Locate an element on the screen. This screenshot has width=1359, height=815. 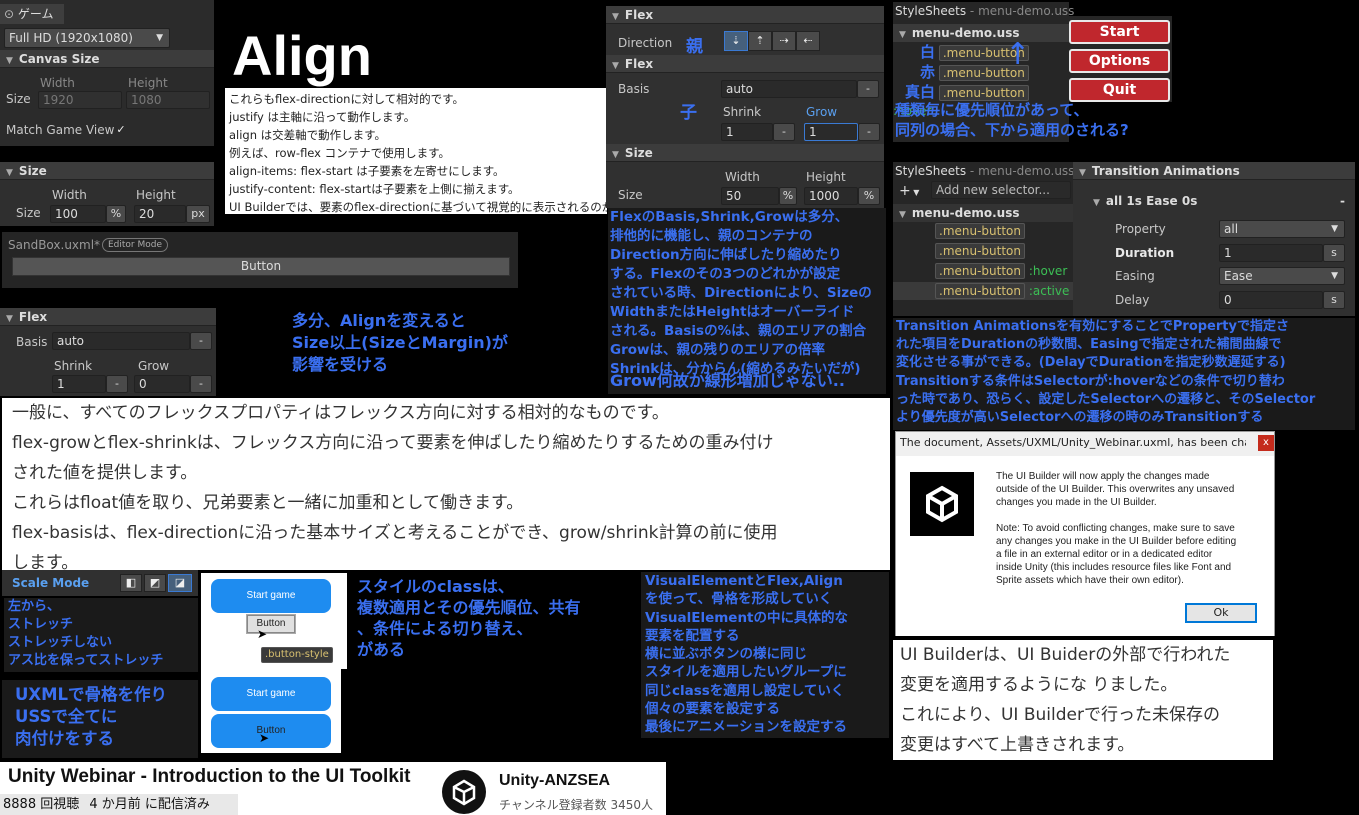
size-width-field: 100 is located at coordinates (78, 214).